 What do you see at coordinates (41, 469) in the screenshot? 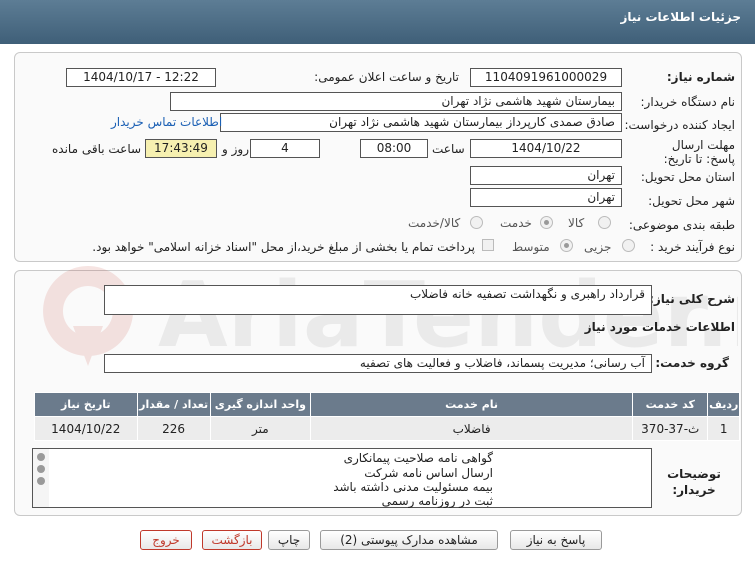
I see `scroll-thumb-icon` at bounding box center [41, 469].